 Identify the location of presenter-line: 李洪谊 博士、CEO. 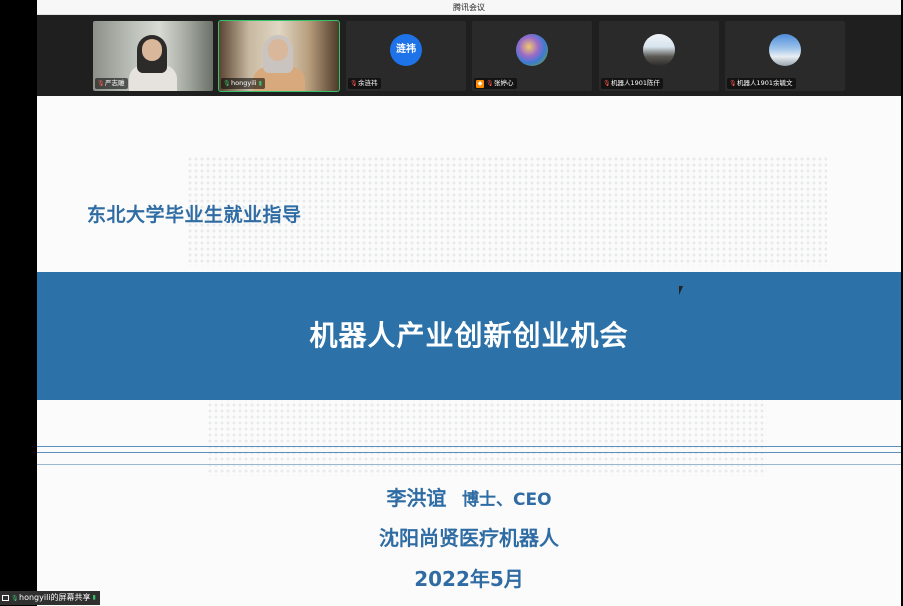
(469, 496).